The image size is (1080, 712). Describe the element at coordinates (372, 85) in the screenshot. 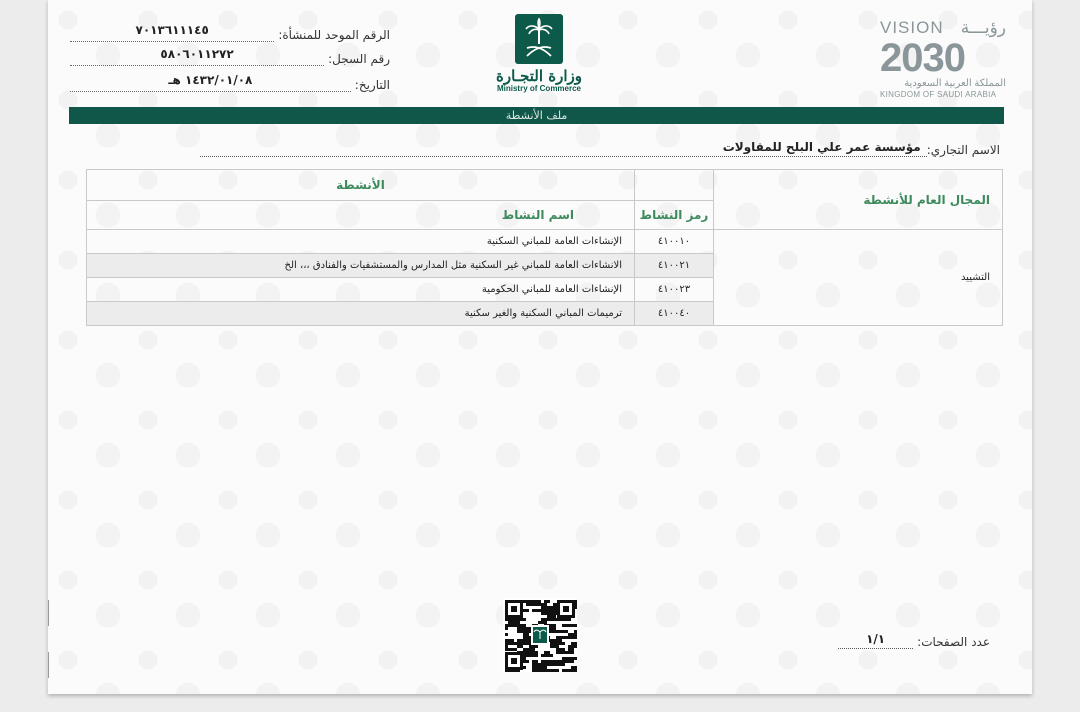

I see `date-label: التاريخ:` at that location.